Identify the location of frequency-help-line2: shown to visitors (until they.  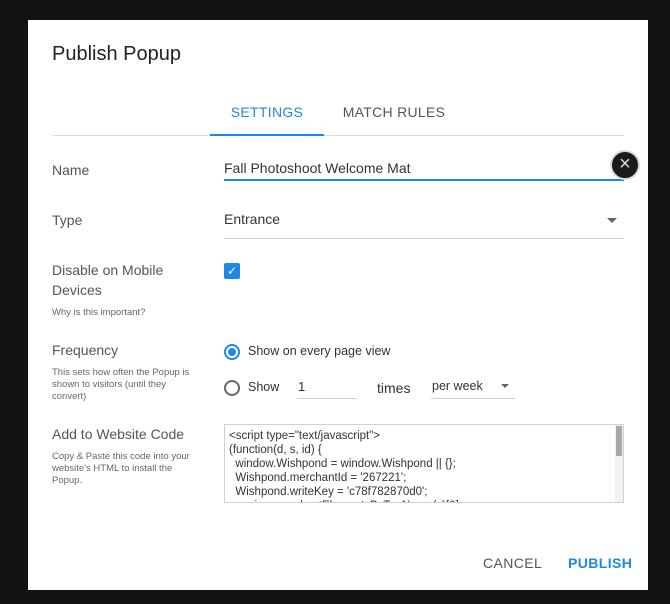
(109, 384).